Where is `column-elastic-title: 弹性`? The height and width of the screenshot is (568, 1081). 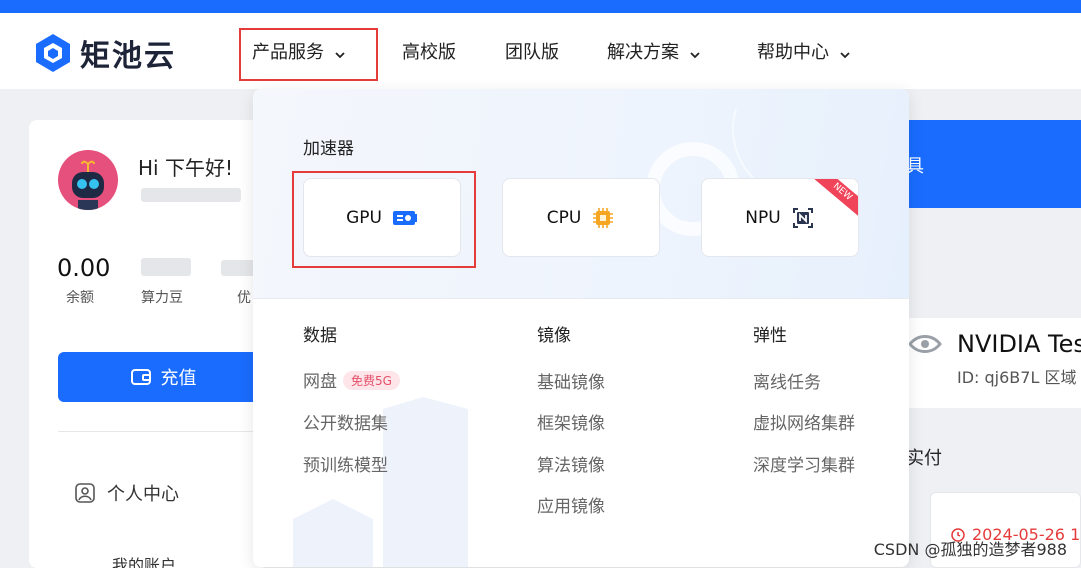 column-elastic-title: 弹性 is located at coordinates (770, 336).